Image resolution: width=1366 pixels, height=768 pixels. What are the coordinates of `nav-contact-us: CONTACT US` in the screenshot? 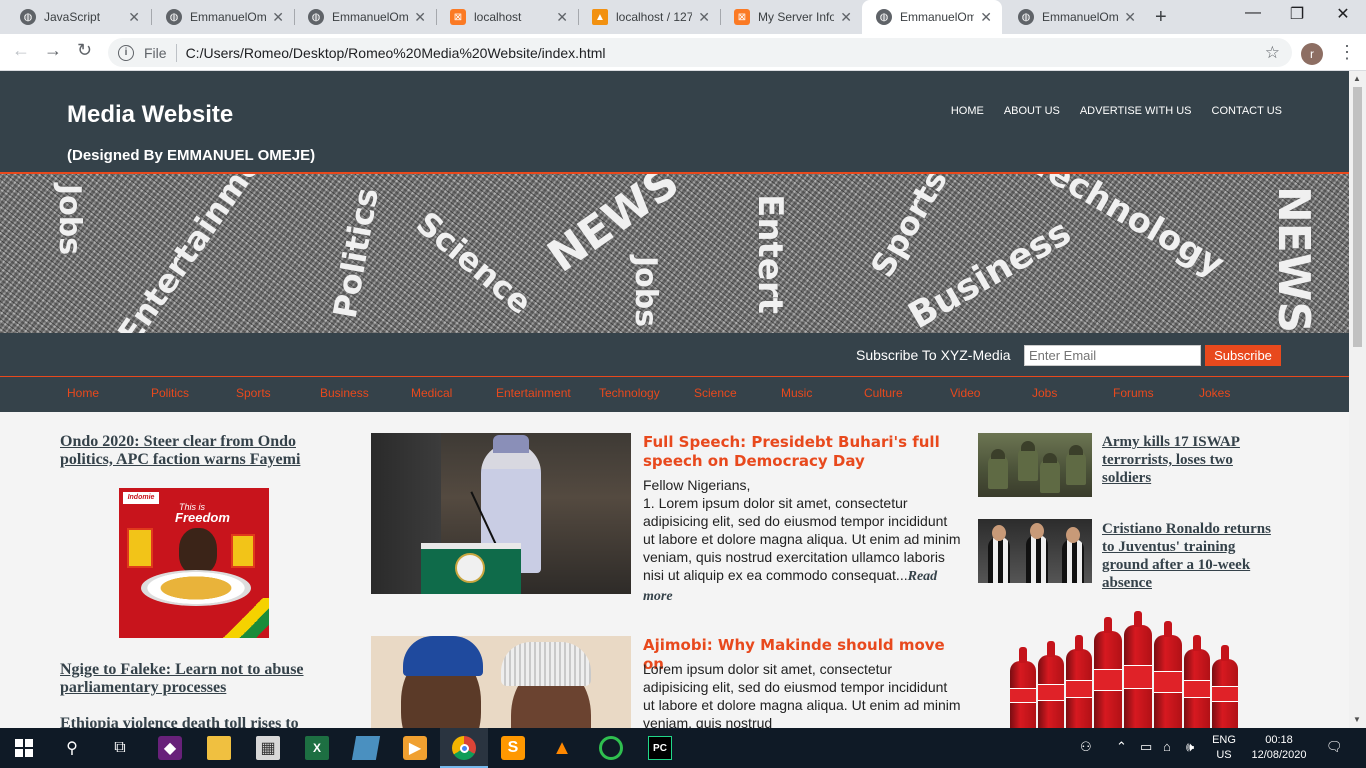 It's located at (1247, 111).